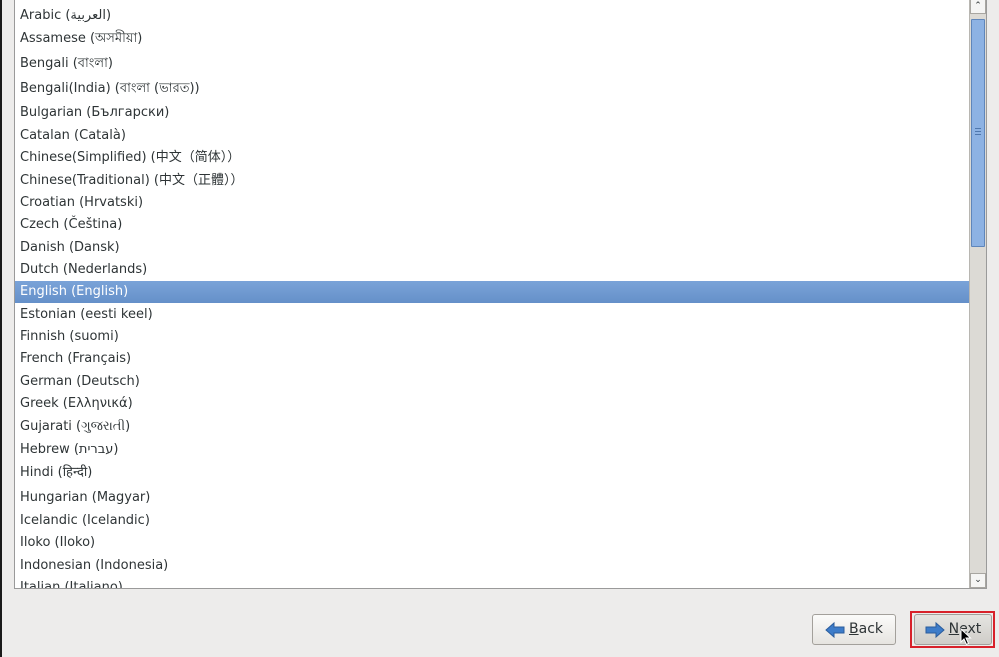 Image resolution: width=999 pixels, height=657 pixels. Describe the element at coordinates (492, 543) in the screenshot. I see `list-item: Iloko (Iloko)` at that location.